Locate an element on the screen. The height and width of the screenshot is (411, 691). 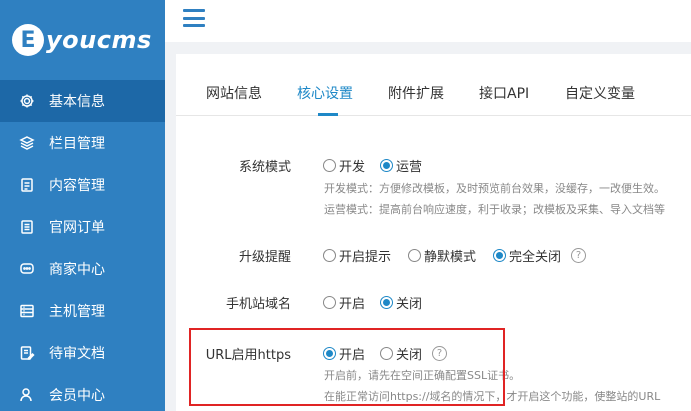
sidebar-item-orders: 官网订单 is located at coordinates (82, 227).